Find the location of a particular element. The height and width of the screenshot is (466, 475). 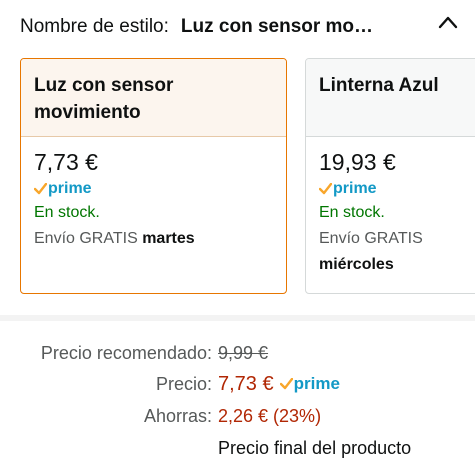

savings-label: Ahorras: is located at coordinates (177, 415).